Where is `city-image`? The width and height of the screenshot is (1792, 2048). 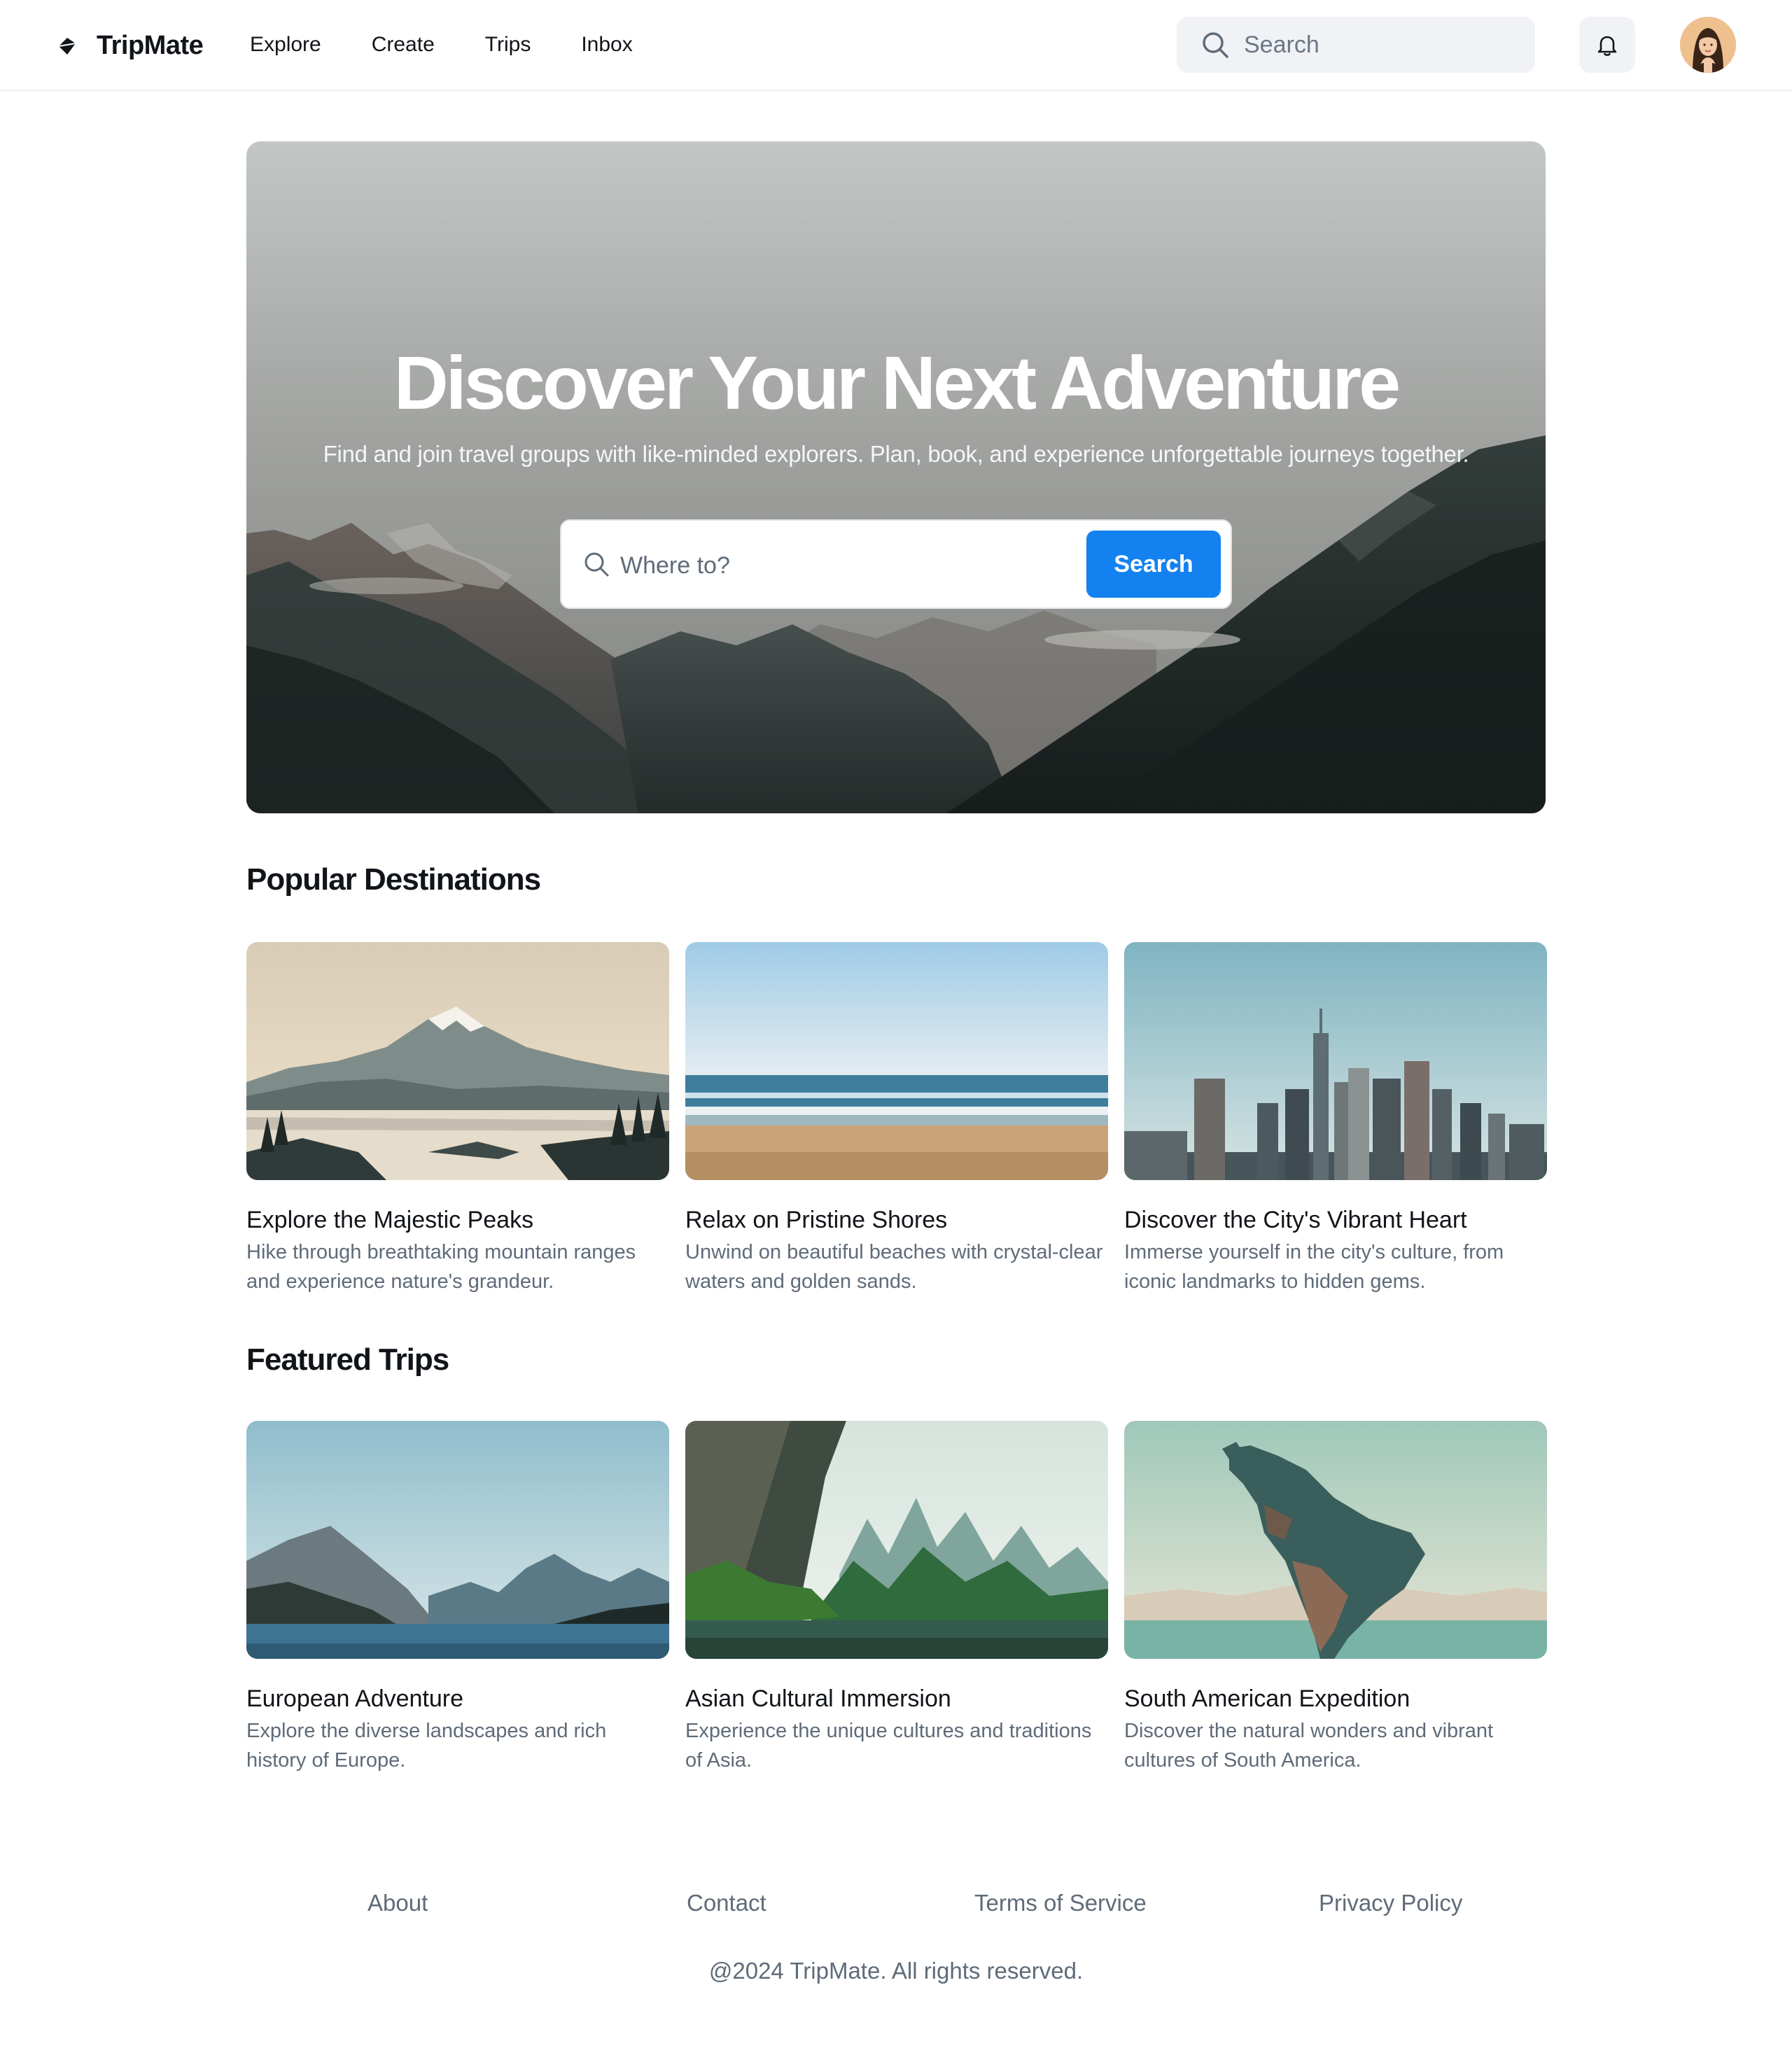 city-image is located at coordinates (1335, 1061).